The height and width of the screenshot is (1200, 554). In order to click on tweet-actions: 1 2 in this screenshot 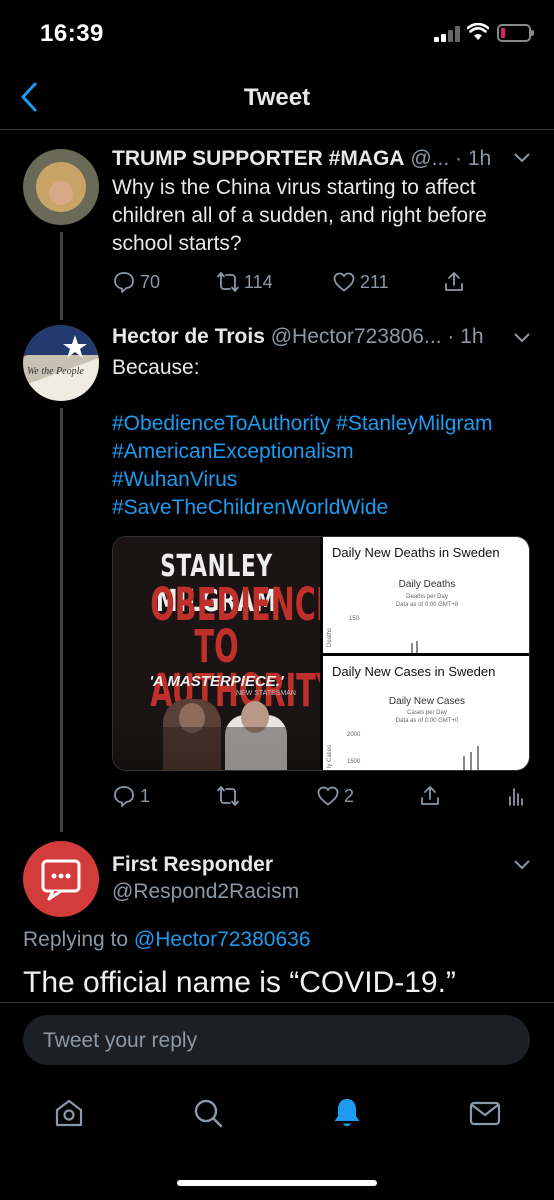, I will do `click(322, 796)`.